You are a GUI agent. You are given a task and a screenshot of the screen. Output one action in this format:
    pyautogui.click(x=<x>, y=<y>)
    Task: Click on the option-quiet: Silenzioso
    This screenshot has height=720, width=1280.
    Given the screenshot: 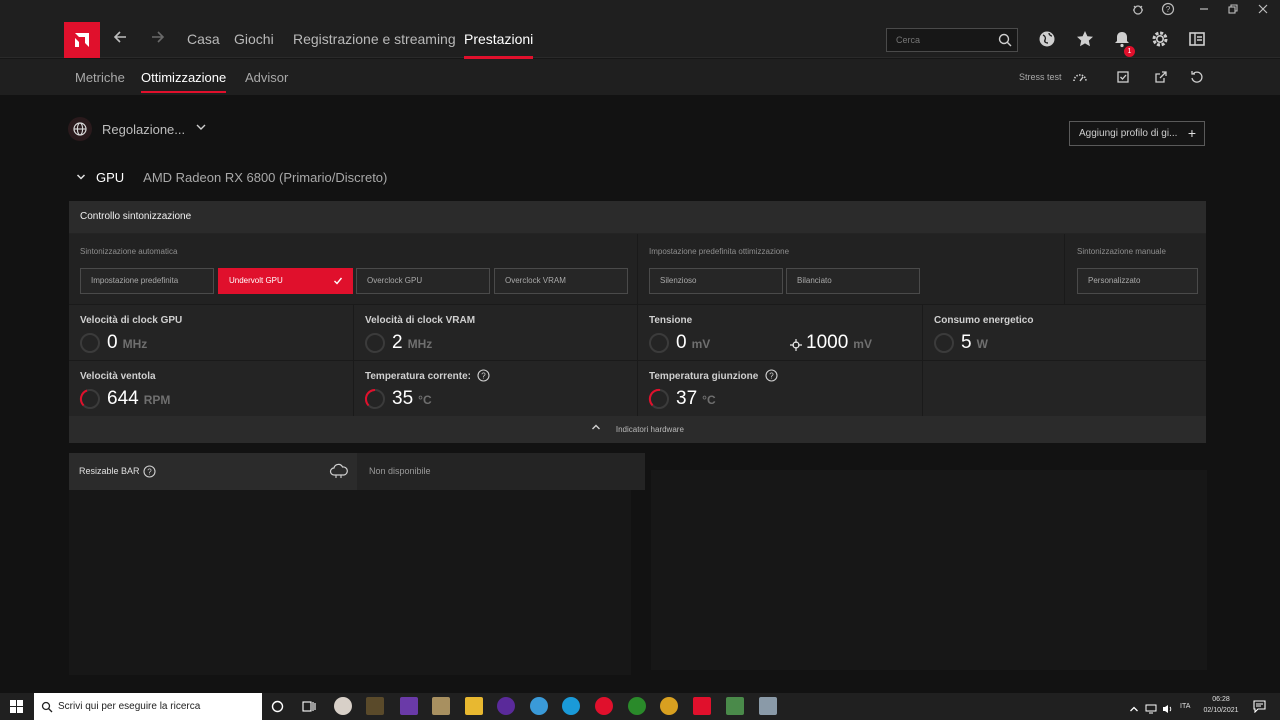 What is the action you would take?
    pyautogui.click(x=716, y=281)
    